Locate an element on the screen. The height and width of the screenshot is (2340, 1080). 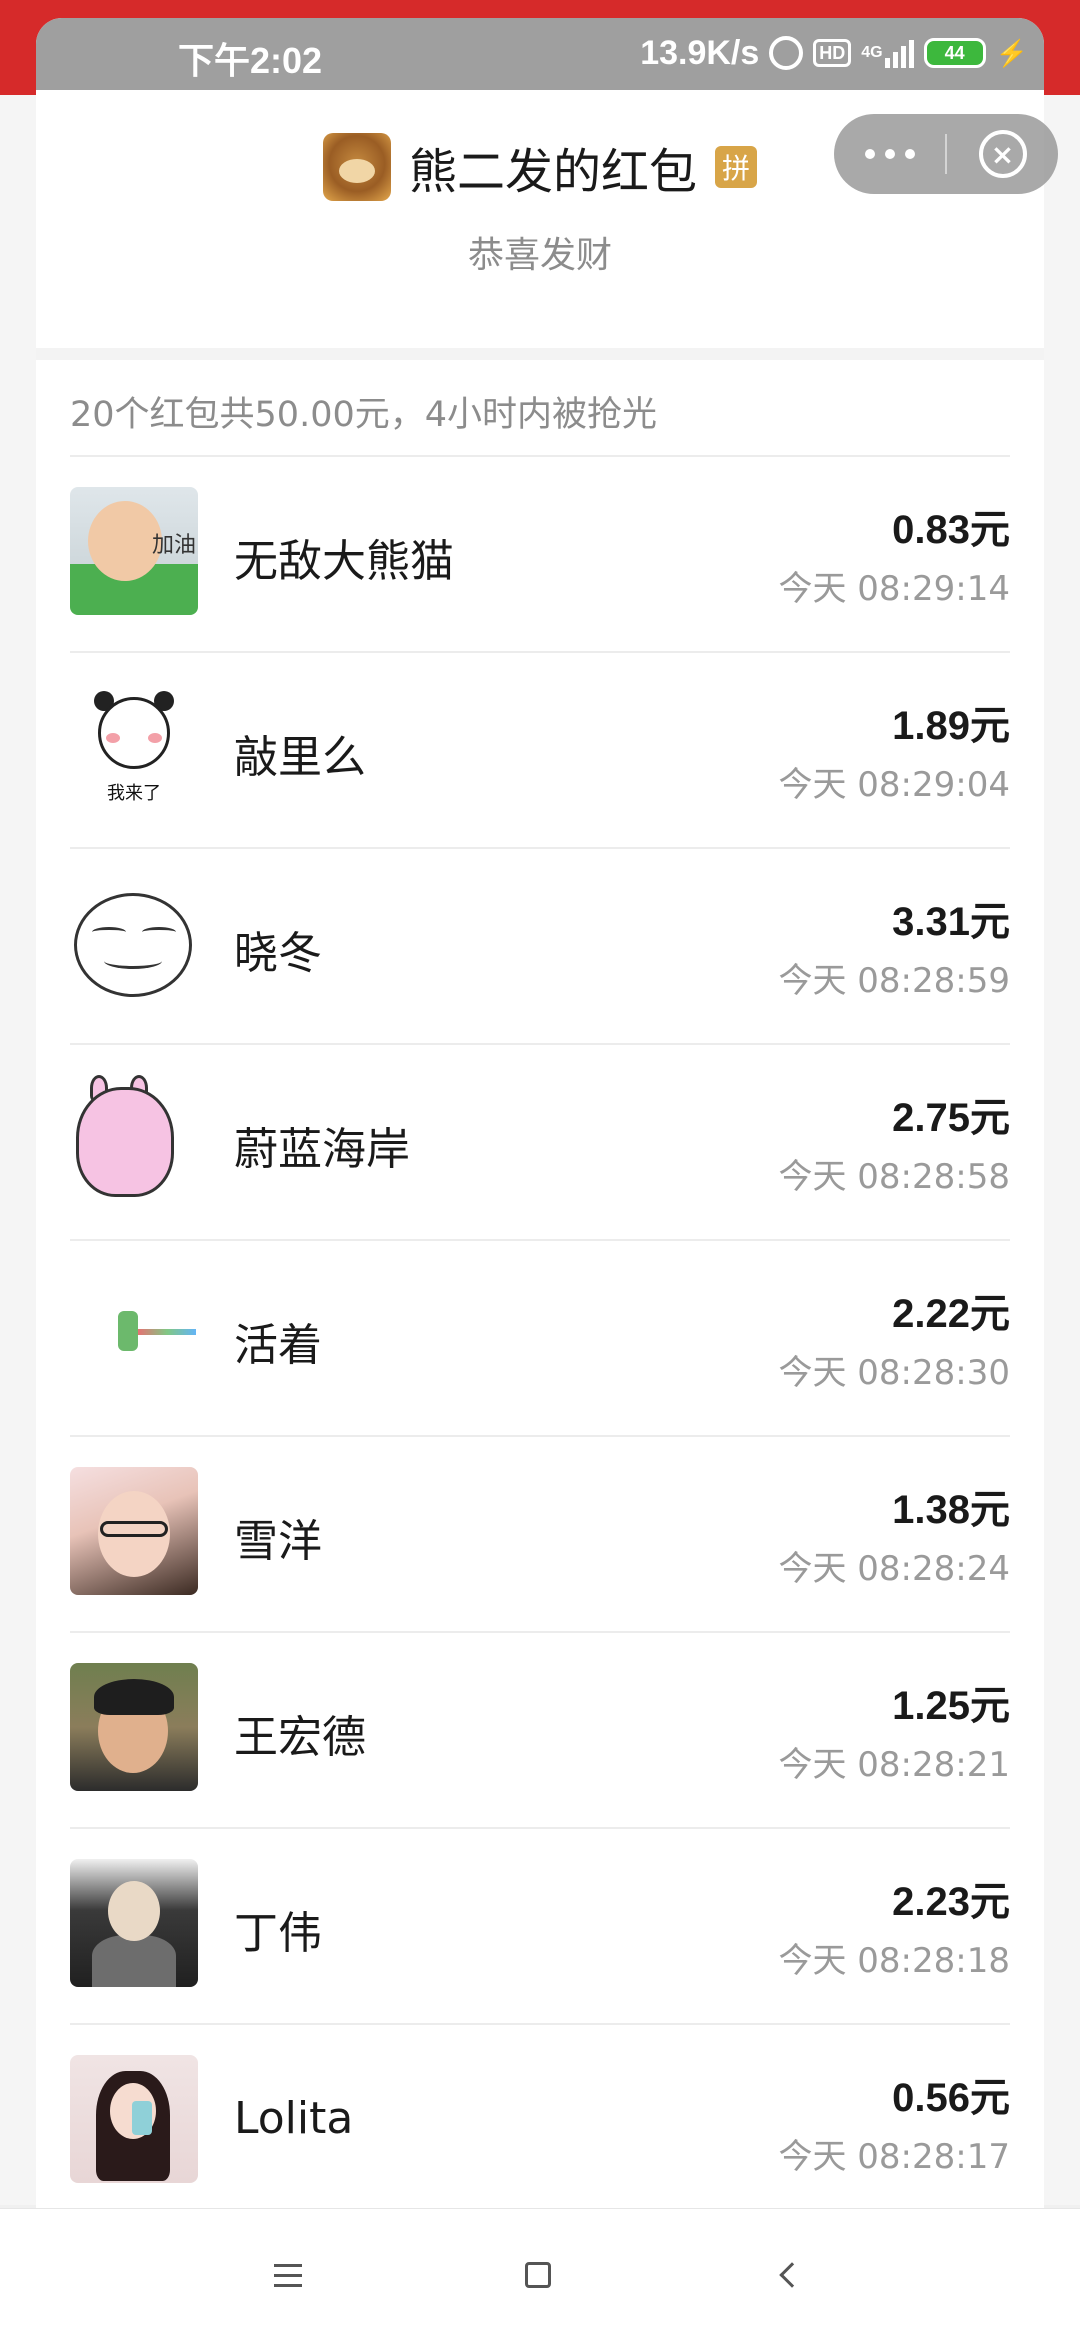
status-bar: 下午2:02 13.9K/s HD 4G 44 ⚡ is located at coordinates (540, 54).